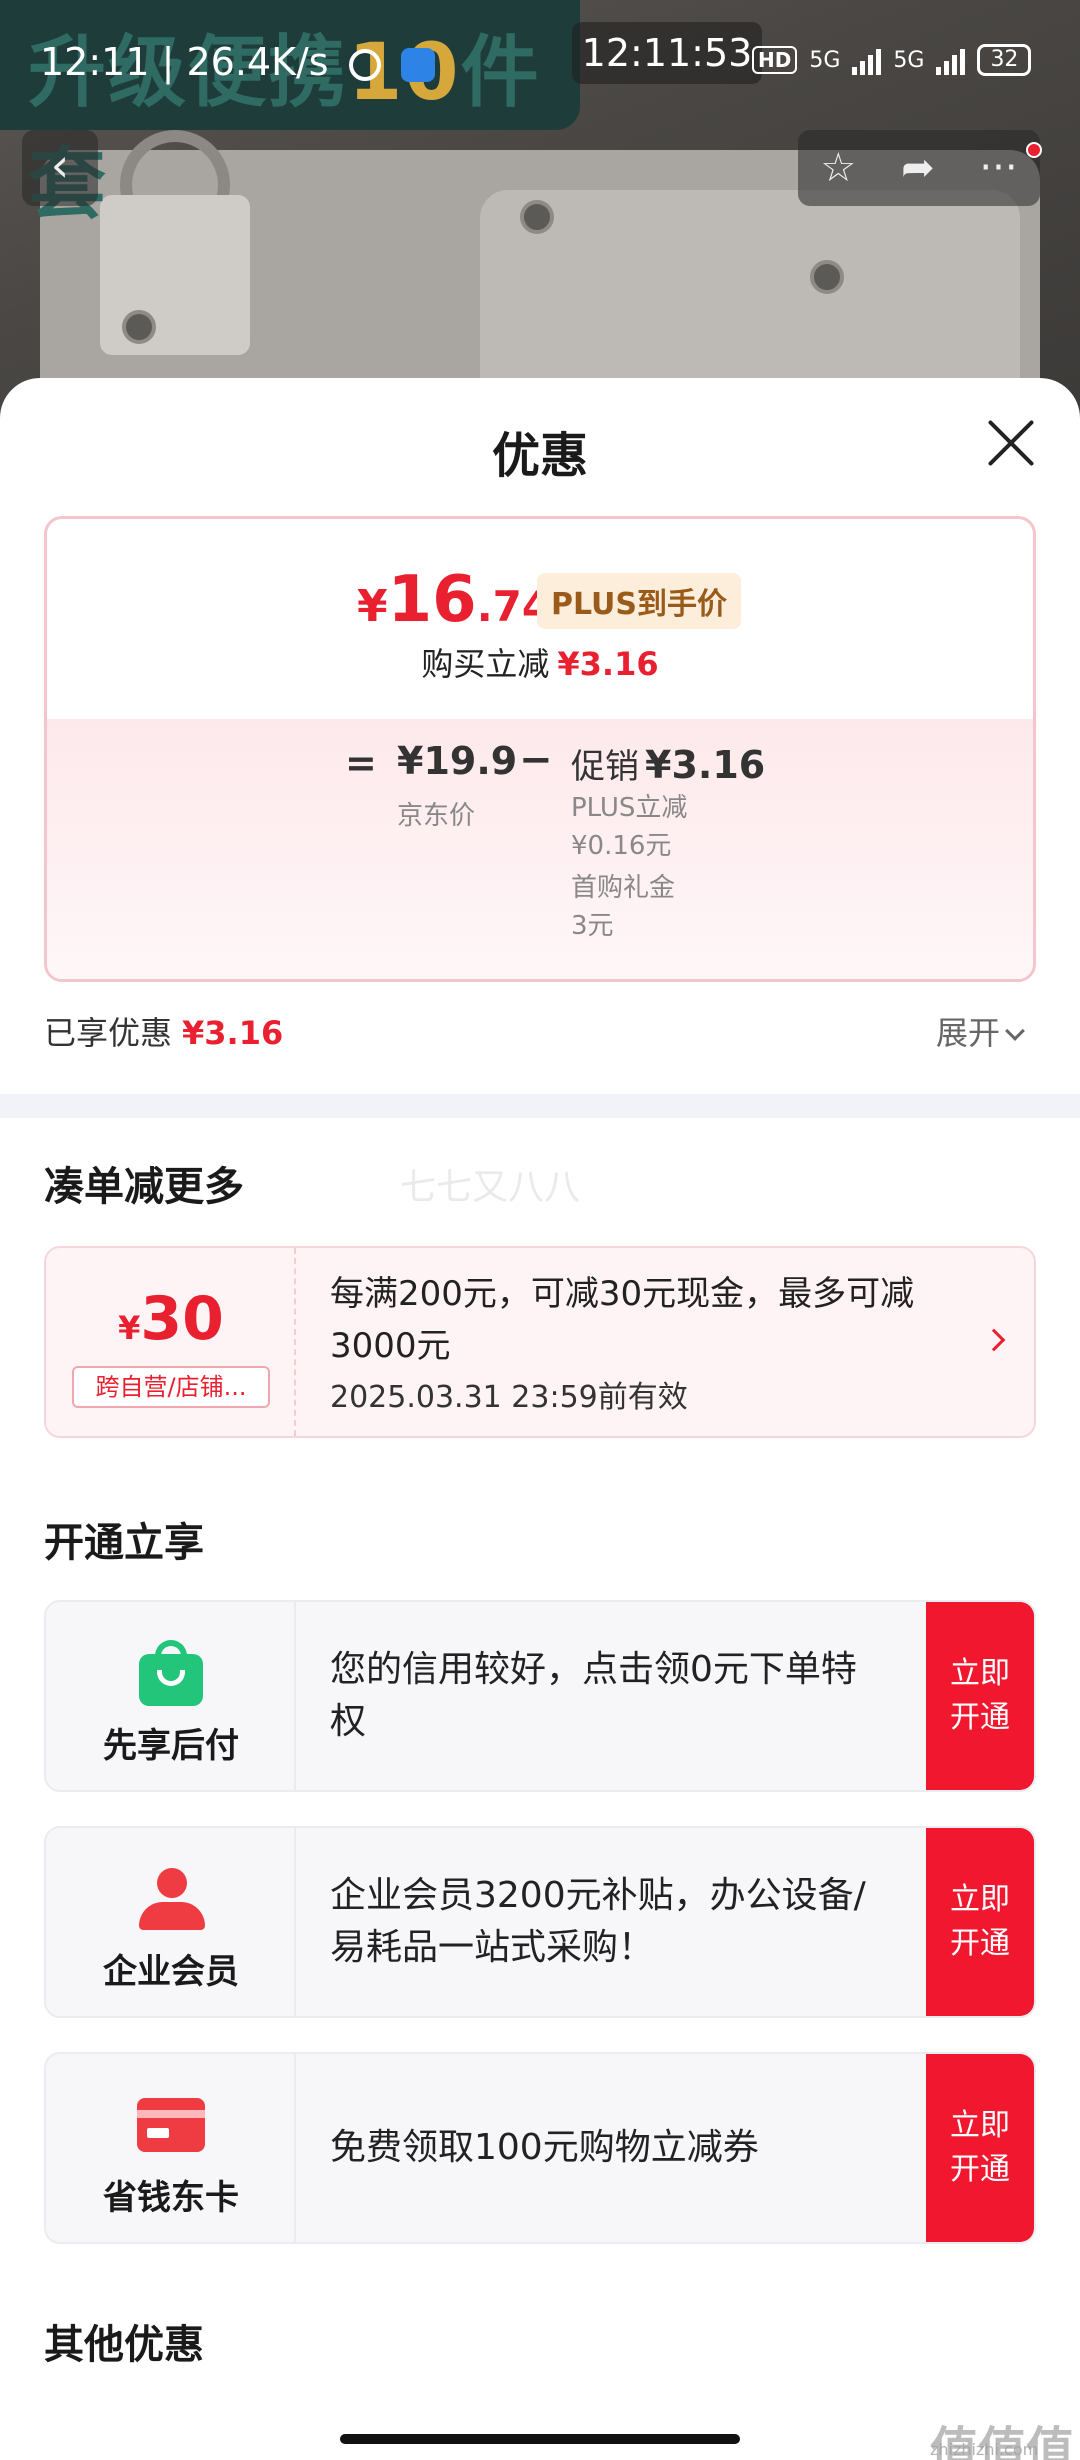 The height and width of the screenshot is (2460, 1080). What do you see at coordinates (608, 664) in the screenshot?
I see `instant-value: ¥3.16` at bounding box center [608, 664].